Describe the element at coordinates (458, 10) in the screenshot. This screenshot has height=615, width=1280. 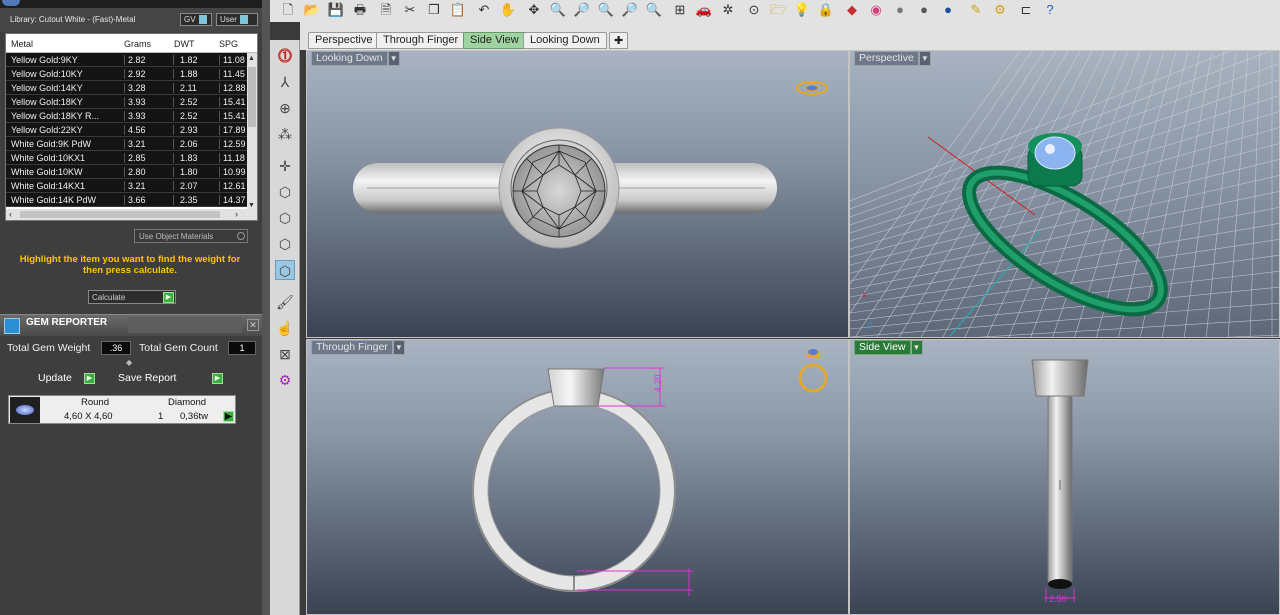
I see `paste-icon: 📋` at that location.